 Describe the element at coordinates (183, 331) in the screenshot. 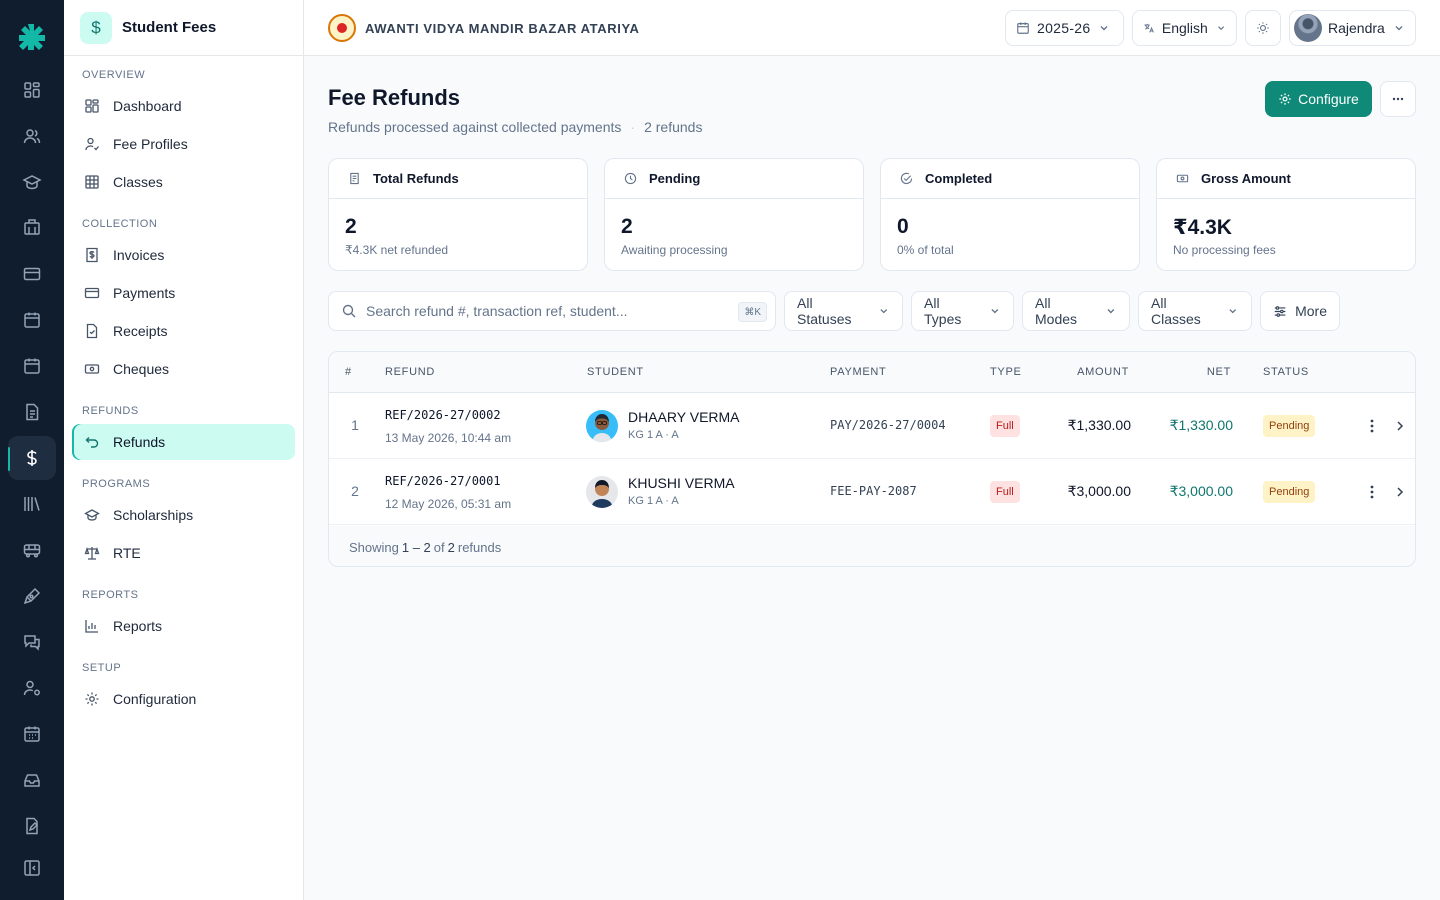

I see `sidebar-item-receipts: Receipts` at that location.